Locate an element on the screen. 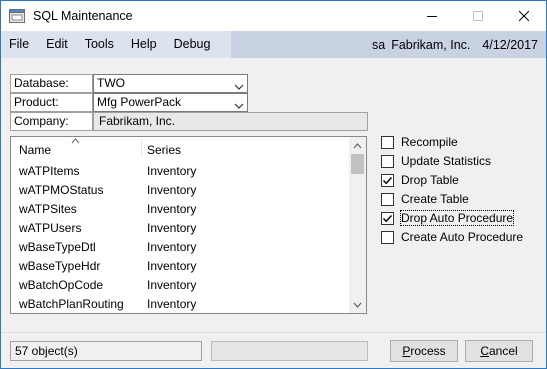  drop-auto-procedure-checkbox is located at coordinates (387, 218).